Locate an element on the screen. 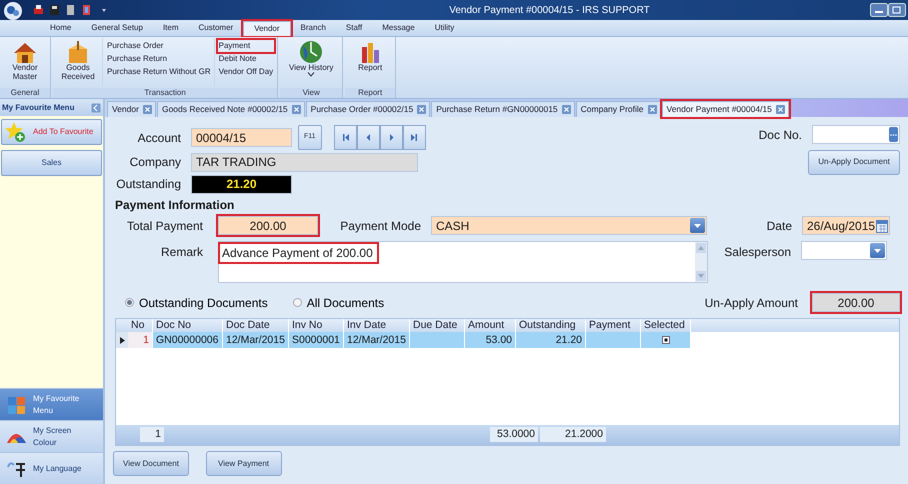  ribbon-tab: Customer is located at coordinates (216, 28).